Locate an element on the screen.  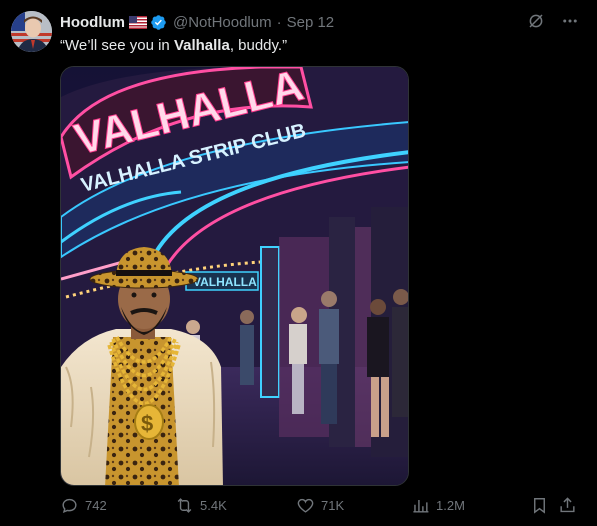
like-button: 71K is located at coordinates (320, 505).